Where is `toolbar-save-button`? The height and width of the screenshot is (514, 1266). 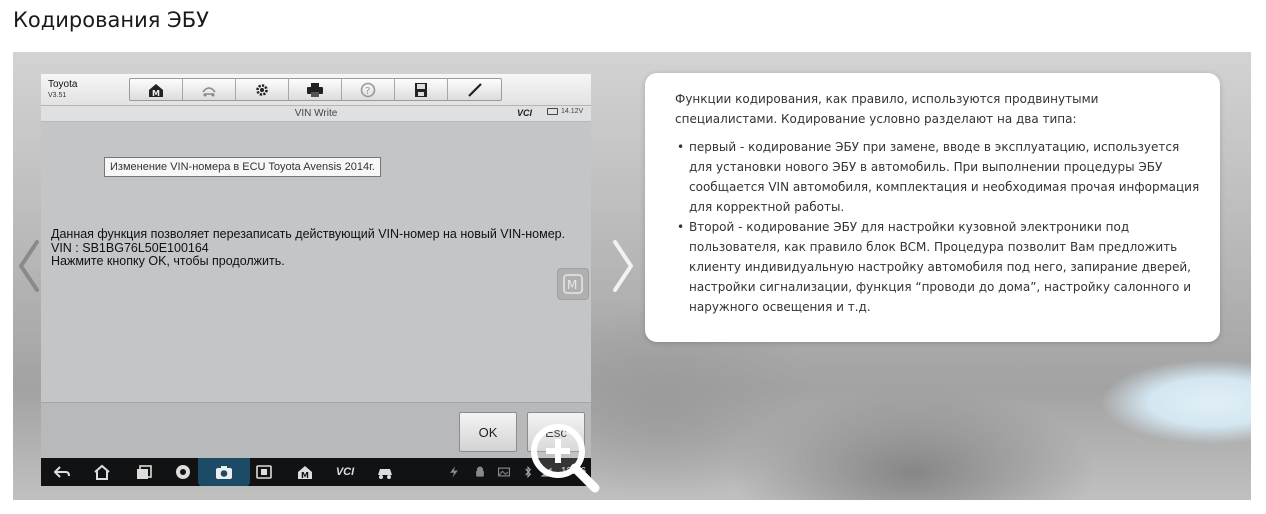
toolbar-save-button is located at coordinates (421, 89).